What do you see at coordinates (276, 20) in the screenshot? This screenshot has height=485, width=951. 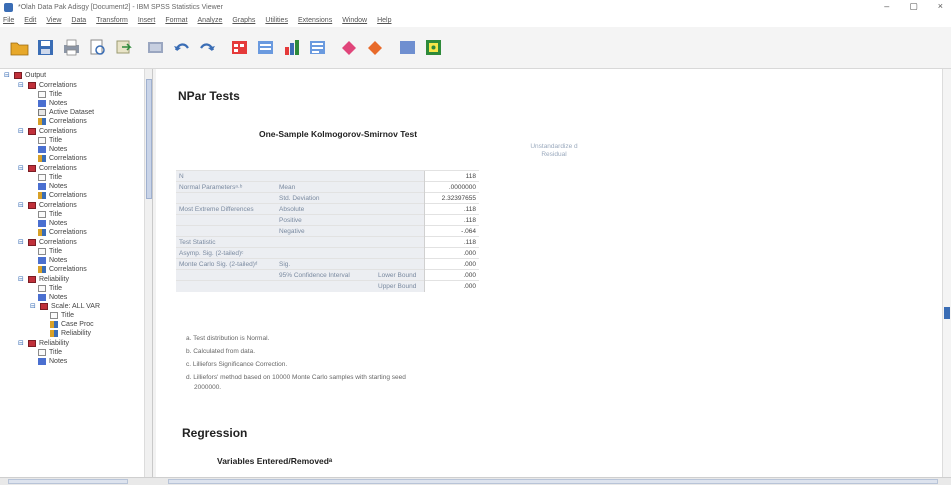 I see `menu-utilities: Utilities` at bounding box center [276, 20].